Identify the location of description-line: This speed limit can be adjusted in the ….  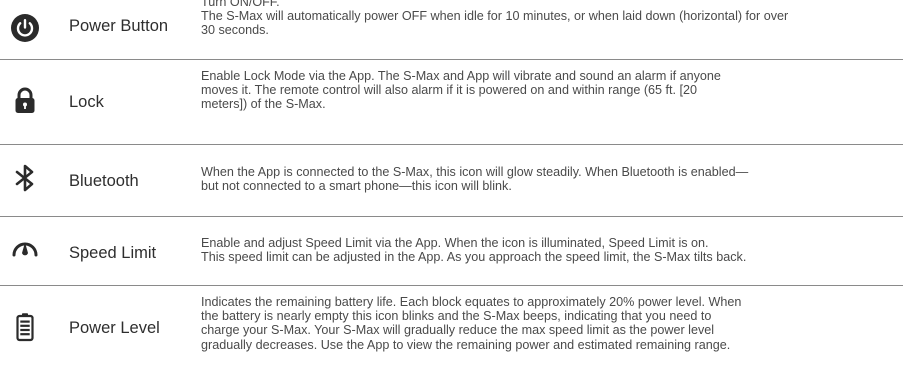
(474, 257).